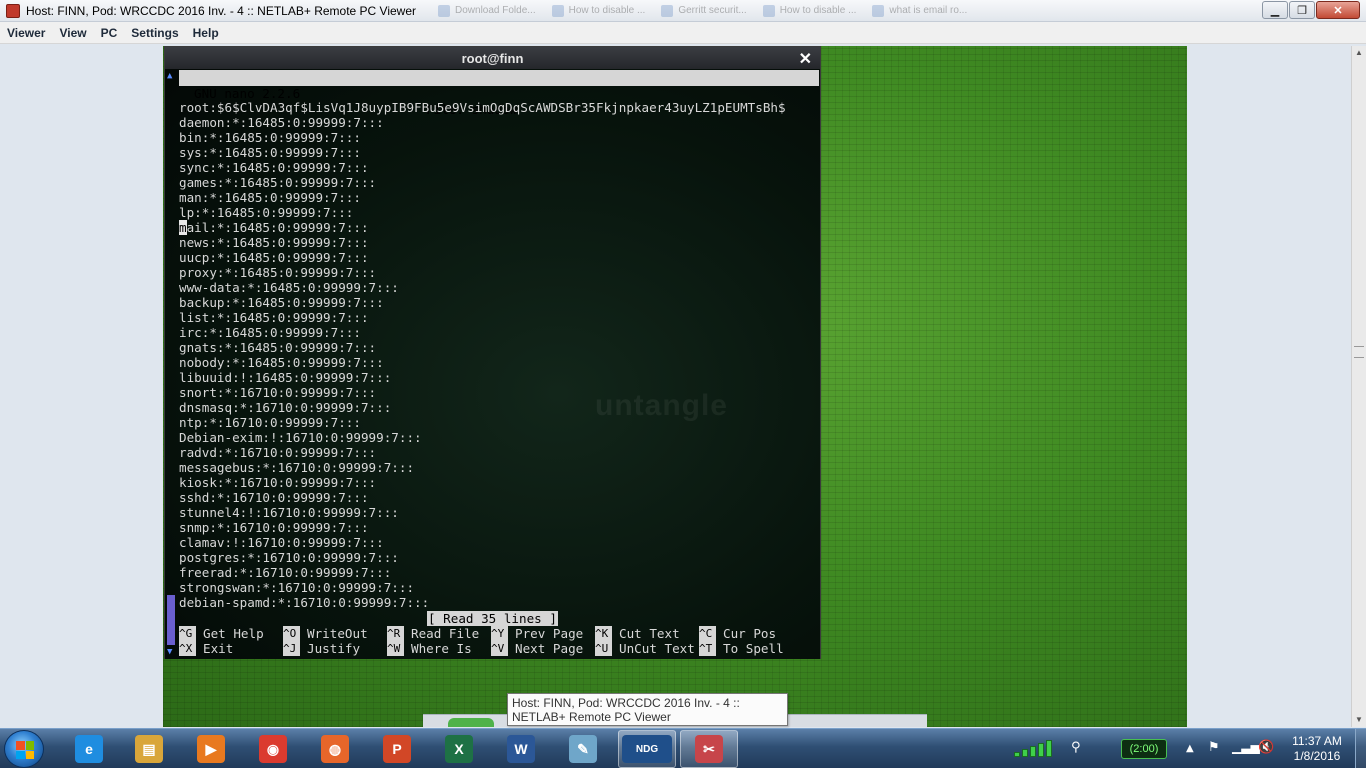 This screenshot has height=768, width=1366. Describe the element at coordinates (459, 749) in the screenshot. I see `taskbar-excel-button: X` at that location.